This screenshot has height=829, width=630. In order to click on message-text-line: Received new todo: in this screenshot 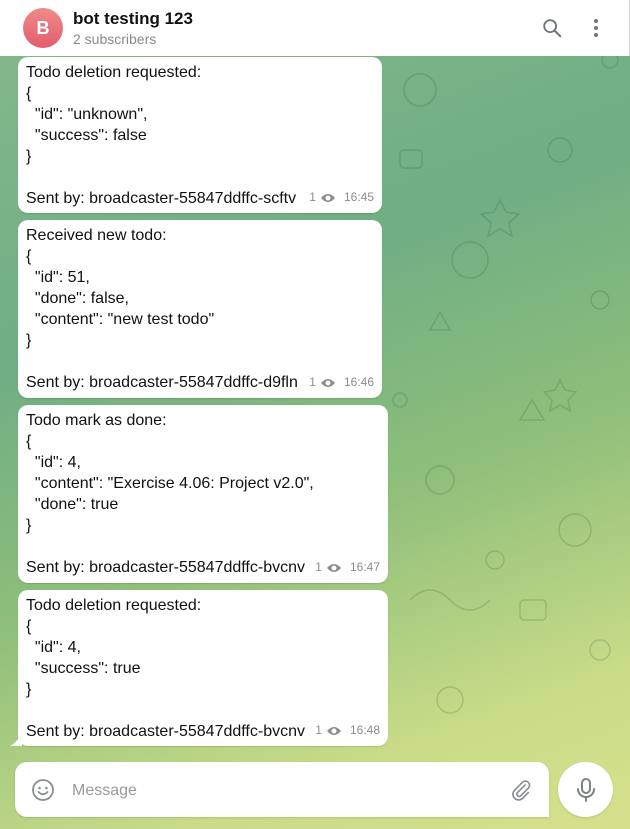, I will do `click(96, 235)`.